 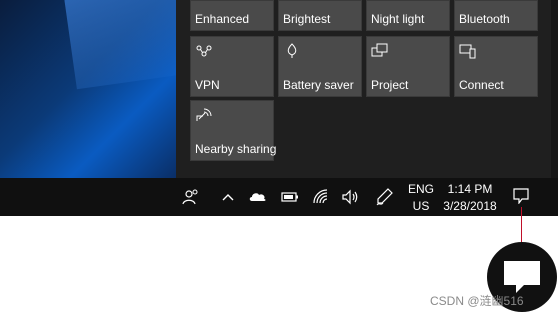 What do you see at coordinates (379, 50) in the screenshot?
I see `project-icon` at bounding box center [379, 50].